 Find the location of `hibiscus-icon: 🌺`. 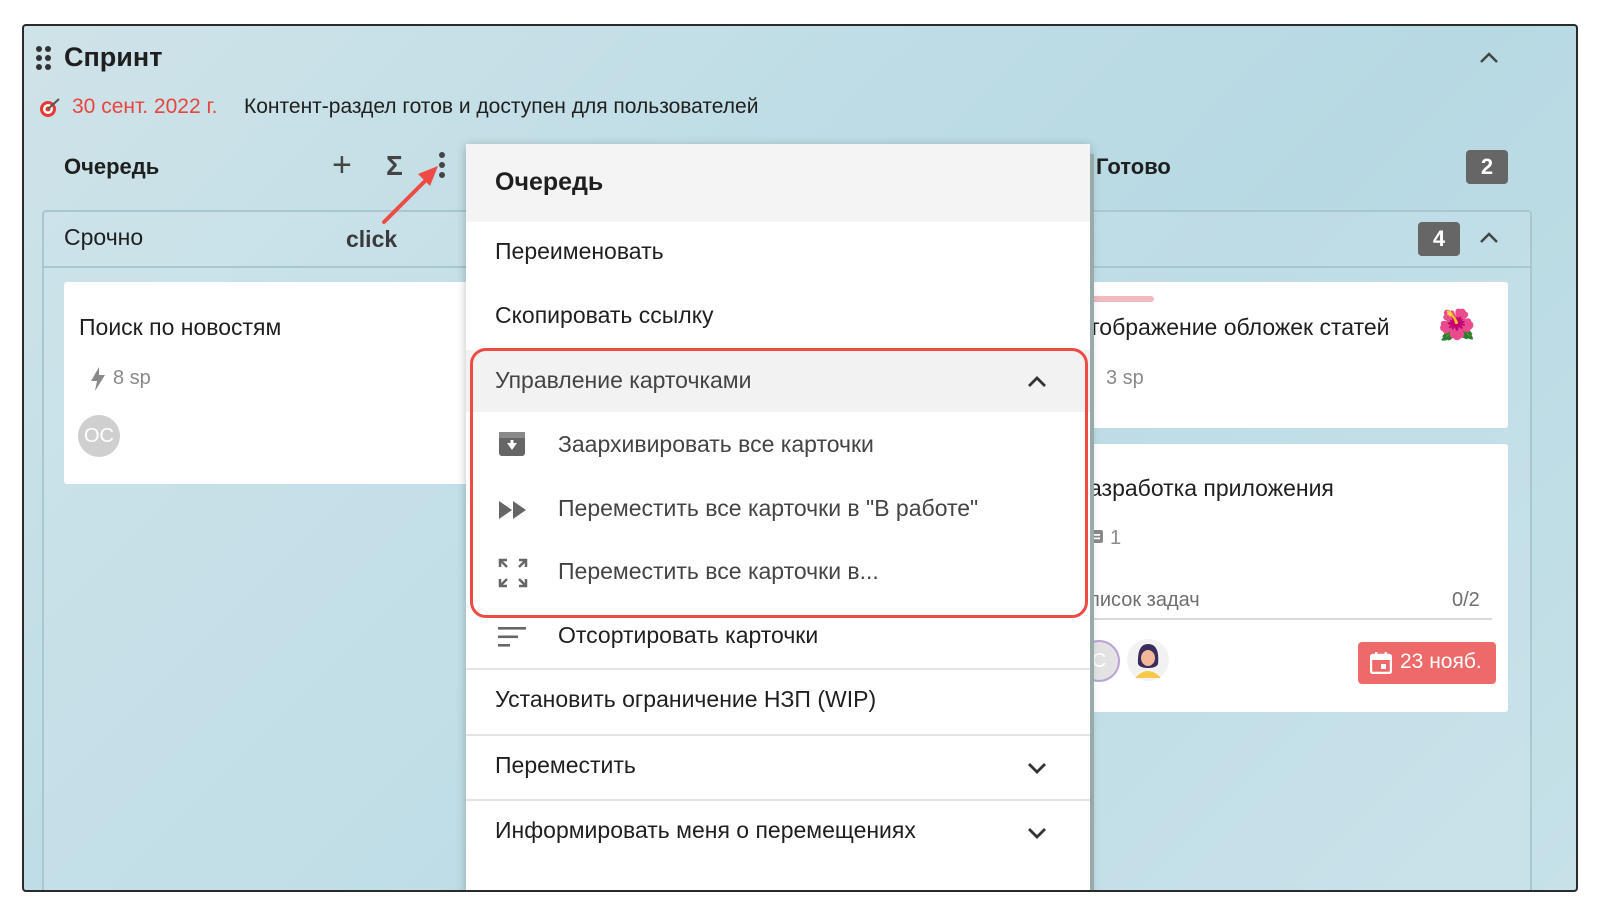

hibiscus-icon: 🌺 is located at coordinates (1457, 325).